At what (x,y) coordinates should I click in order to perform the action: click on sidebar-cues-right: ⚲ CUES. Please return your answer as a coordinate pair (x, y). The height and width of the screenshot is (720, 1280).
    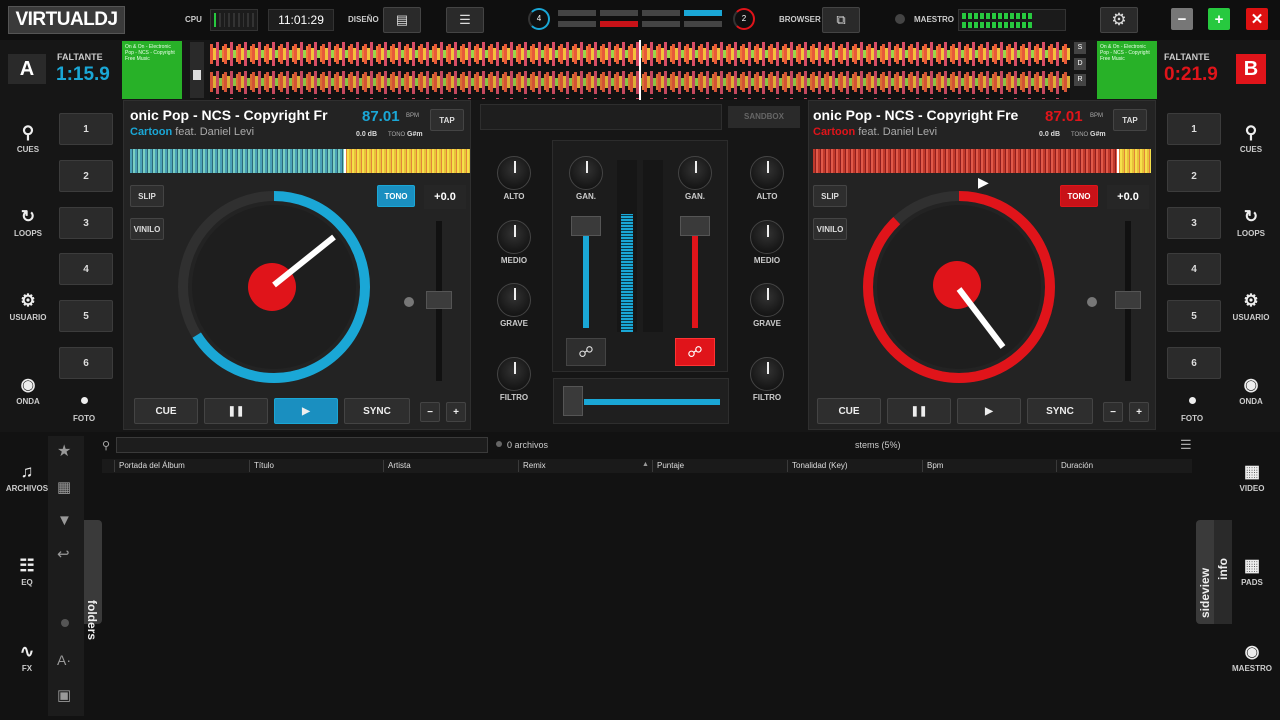
    Looking at the image, I should click on (1251, 138).